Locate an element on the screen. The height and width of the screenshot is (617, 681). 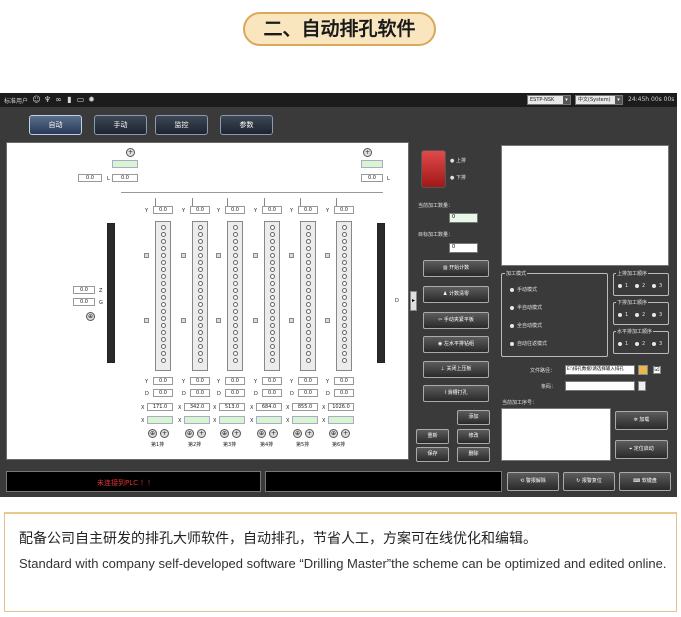
locate-button: ⌖ 定位启动 is located at coordinates (641, 449).